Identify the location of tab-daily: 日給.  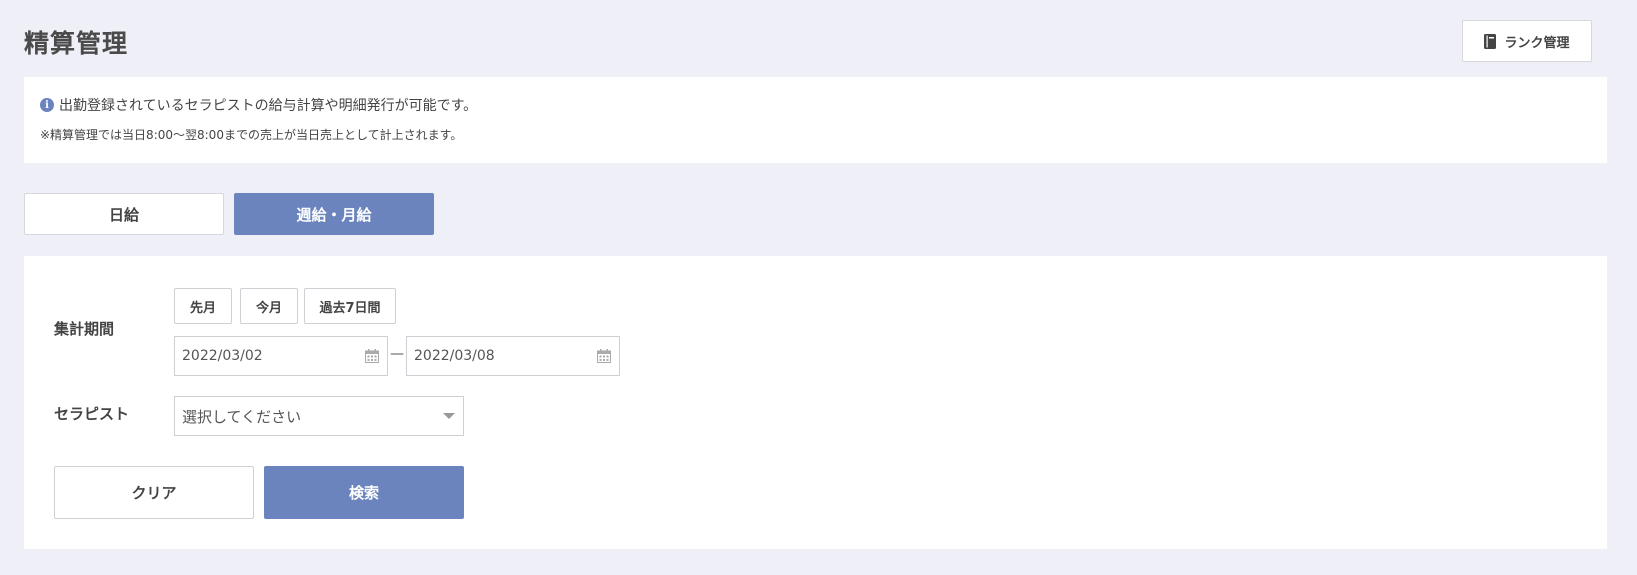
(124, 214).